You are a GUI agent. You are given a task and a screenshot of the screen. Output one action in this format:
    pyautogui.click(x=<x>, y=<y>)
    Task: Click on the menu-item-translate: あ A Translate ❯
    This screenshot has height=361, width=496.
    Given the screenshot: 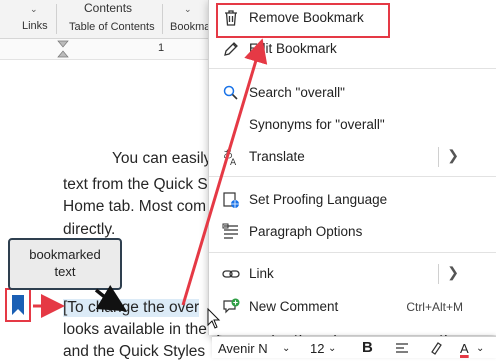 What is the action you would take?
    pyautogui.click(x=352, y=157)
    